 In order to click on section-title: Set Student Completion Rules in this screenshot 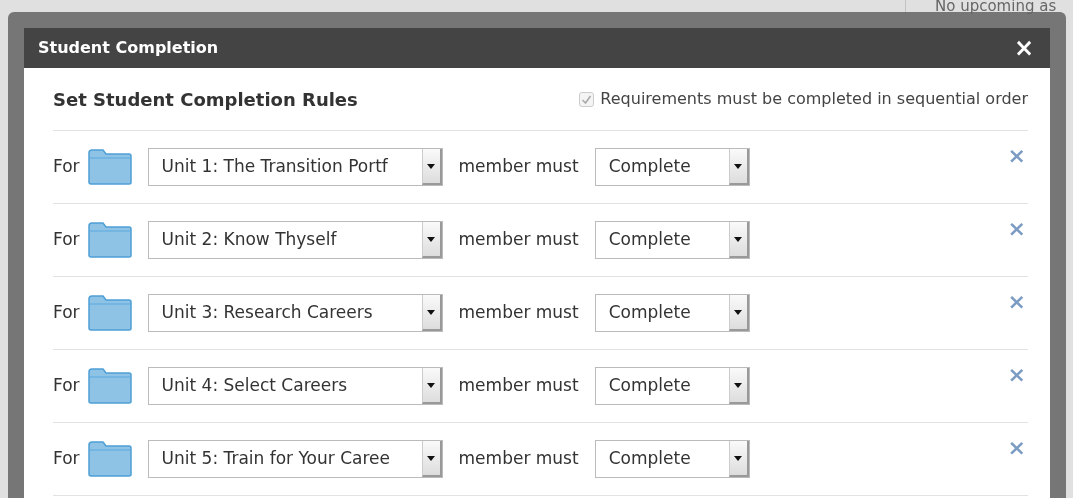, I will do `click(205, 99)`.